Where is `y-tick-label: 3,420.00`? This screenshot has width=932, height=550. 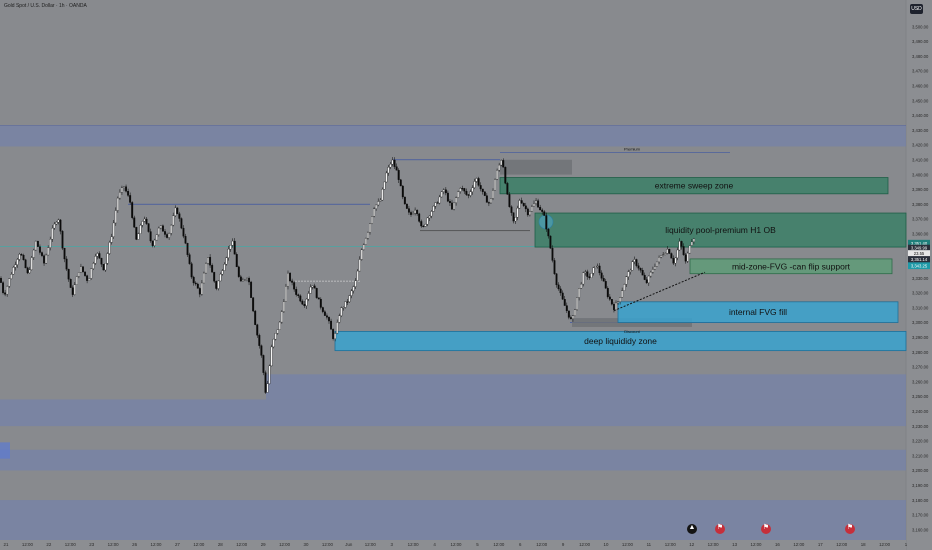 y-tick-label: 3,420.00 is located at coordinates (920, 145).